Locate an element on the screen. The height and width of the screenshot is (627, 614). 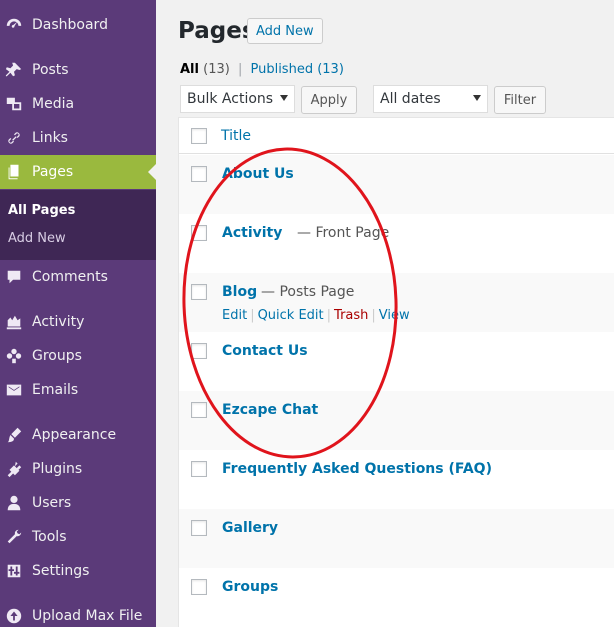
row-title-link: Groups is located at coordinates (250, 587).